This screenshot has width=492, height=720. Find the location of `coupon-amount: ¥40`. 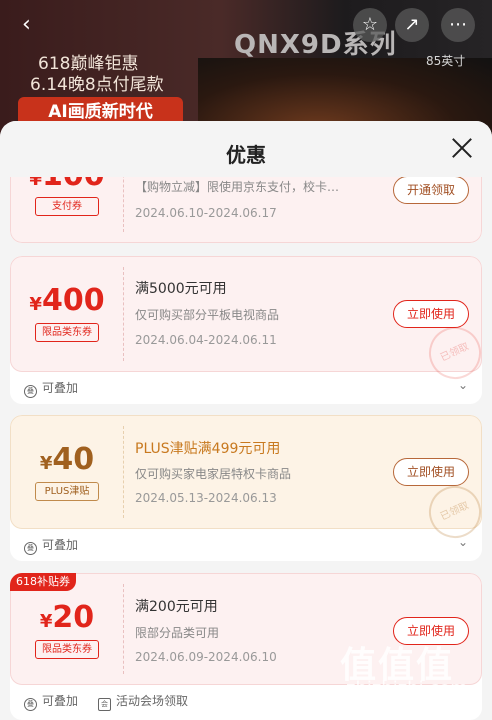

coupon-amount: ¥40 is located at coordinates (67, 459).